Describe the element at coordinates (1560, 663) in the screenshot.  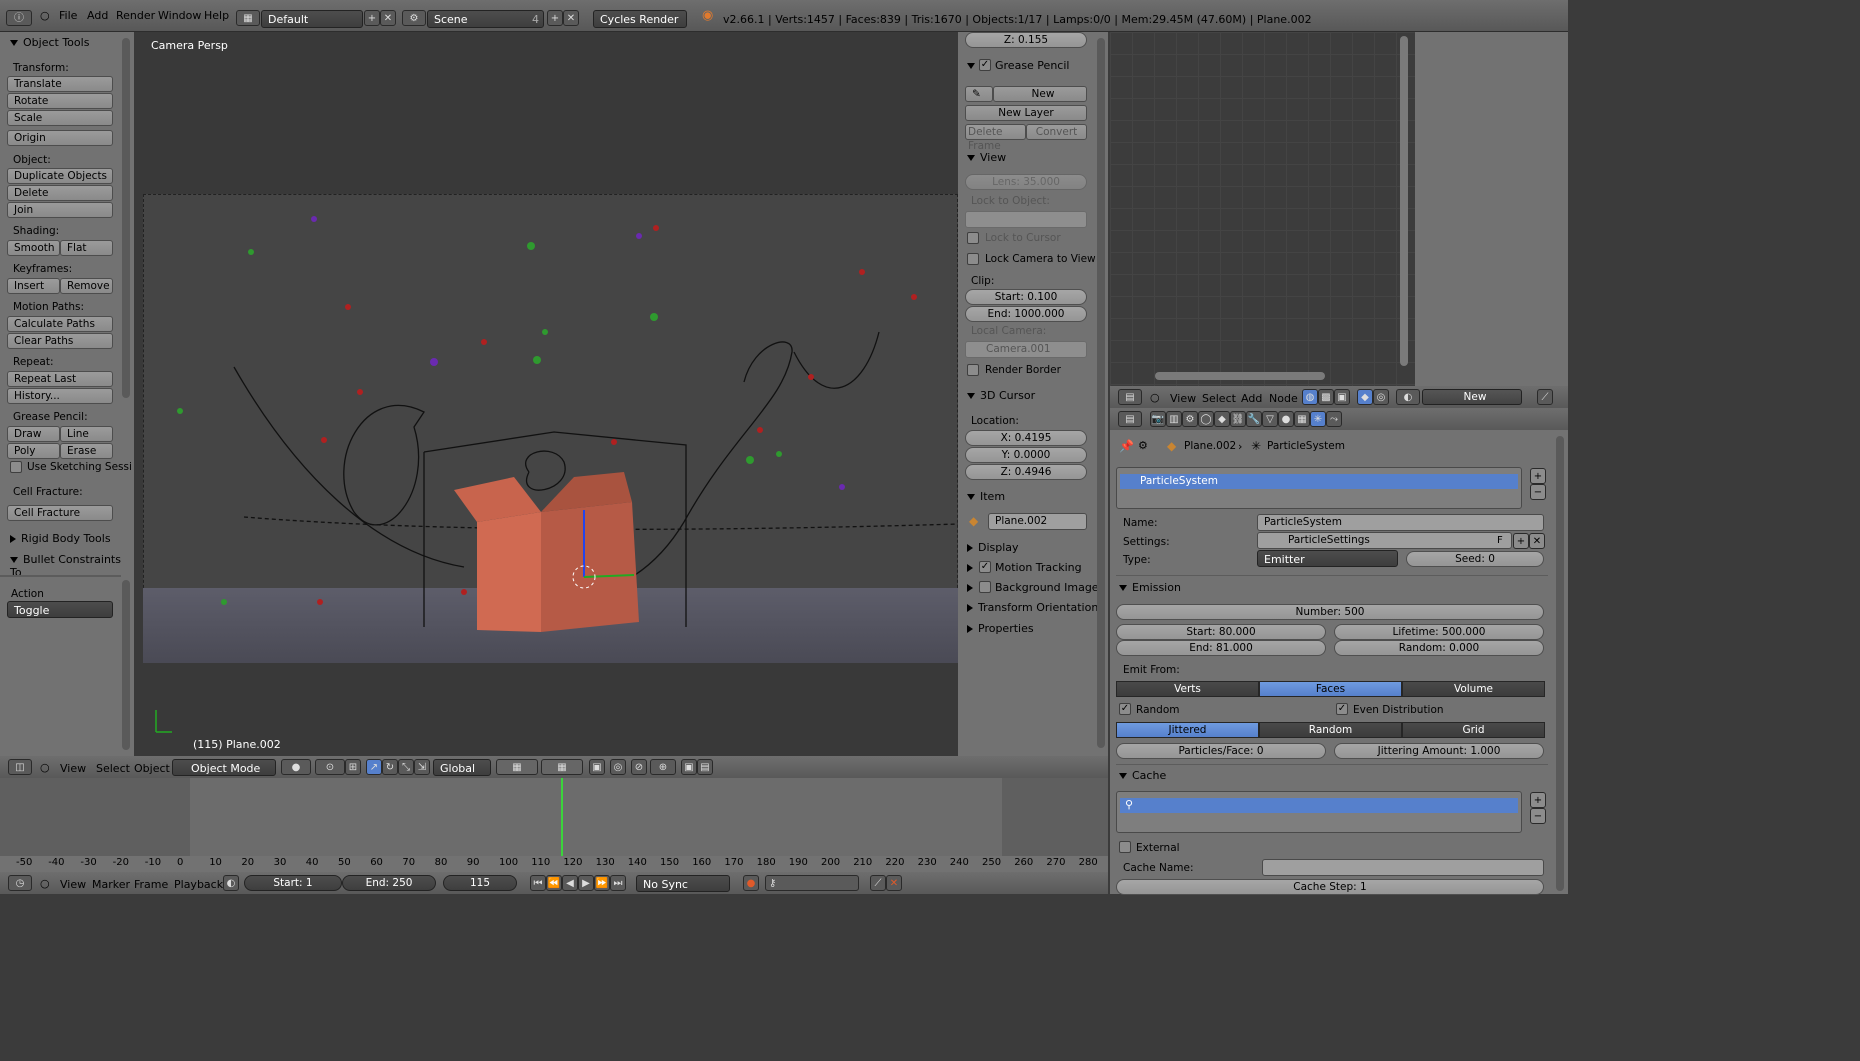
I see `properties-scrollbar` at that location.